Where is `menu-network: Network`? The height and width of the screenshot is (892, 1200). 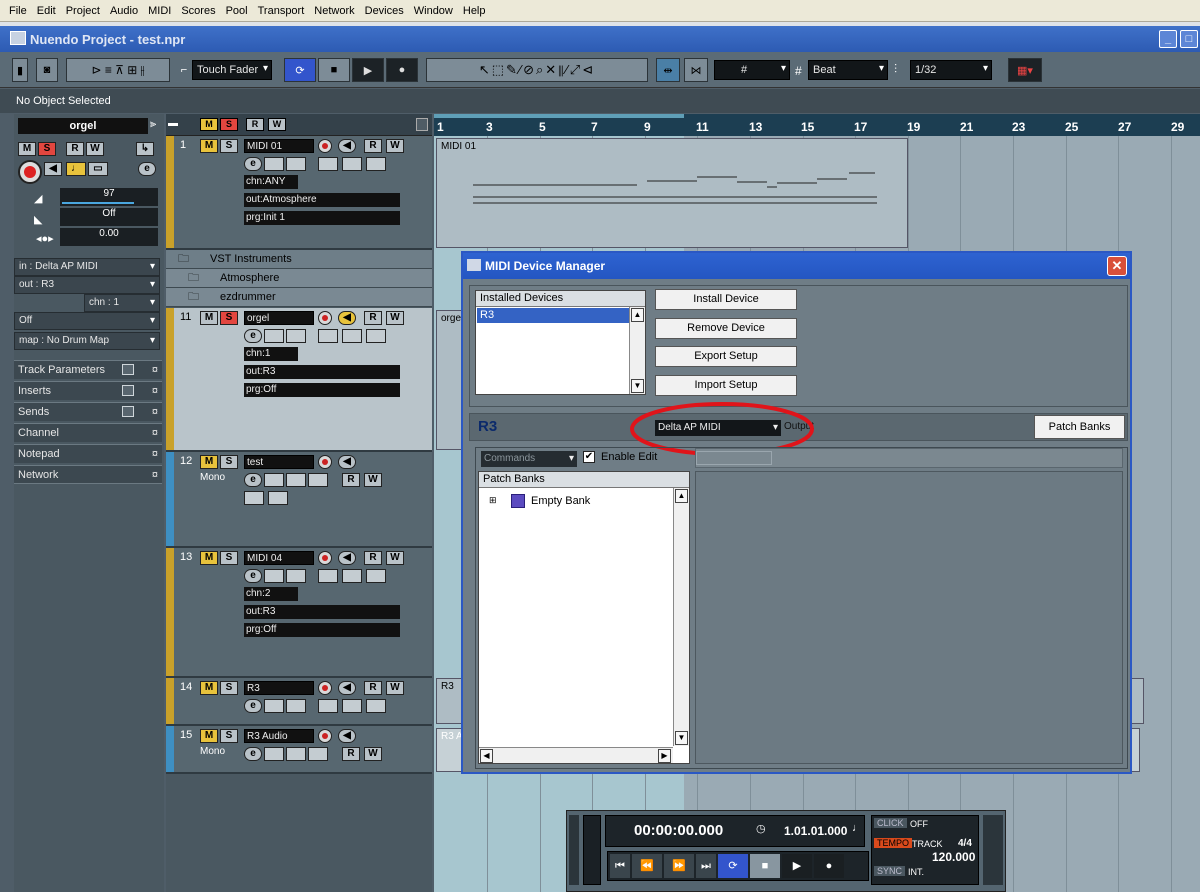
menu-network: Network is located at coordinates (334, 11).